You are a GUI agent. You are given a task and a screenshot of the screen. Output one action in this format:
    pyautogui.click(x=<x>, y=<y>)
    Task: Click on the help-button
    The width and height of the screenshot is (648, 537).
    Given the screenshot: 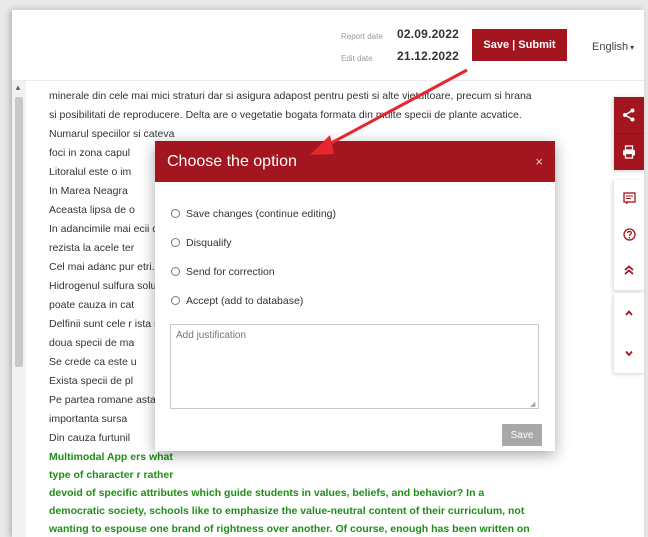 What is the action you would take?
    pyautogui.click(x=629, y=234)
    